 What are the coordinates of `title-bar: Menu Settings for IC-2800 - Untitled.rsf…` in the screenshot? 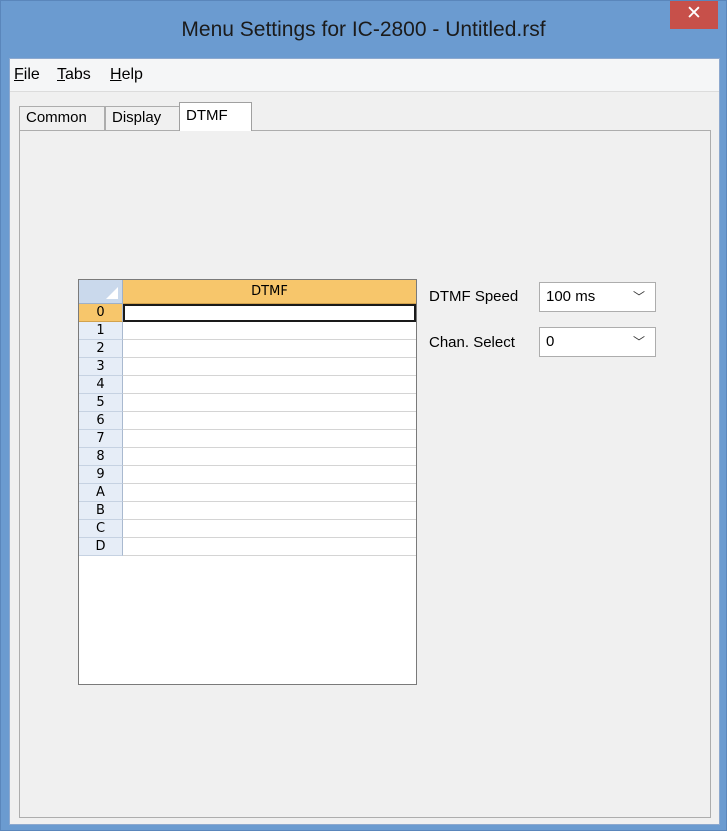 It's located at (363, 29).